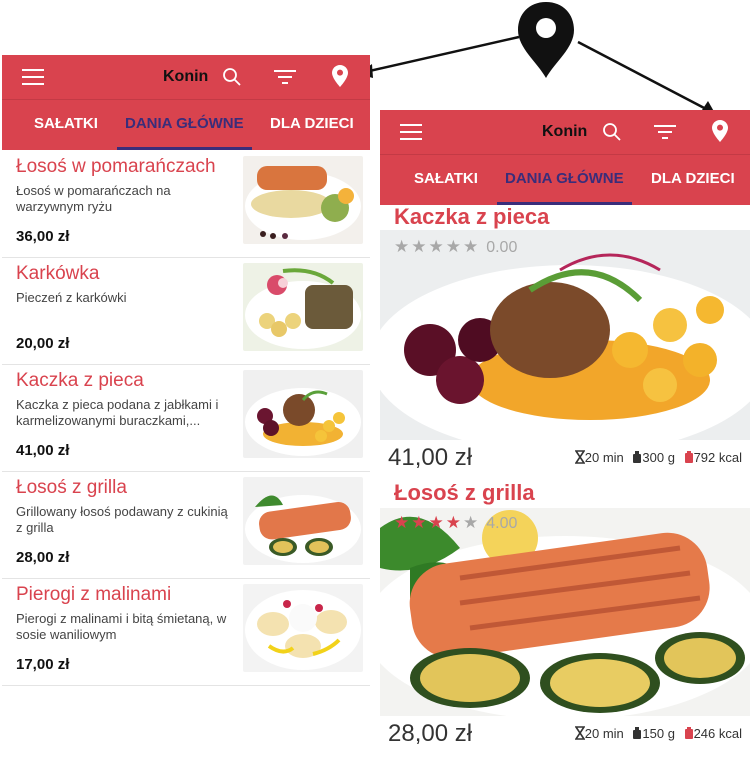 The width and height of the screenshot is (750, 761). What do you see at coordinates (502, 247) in the screenshot?
I see `rating-value: 0.00` at bounding box center [502, 247].